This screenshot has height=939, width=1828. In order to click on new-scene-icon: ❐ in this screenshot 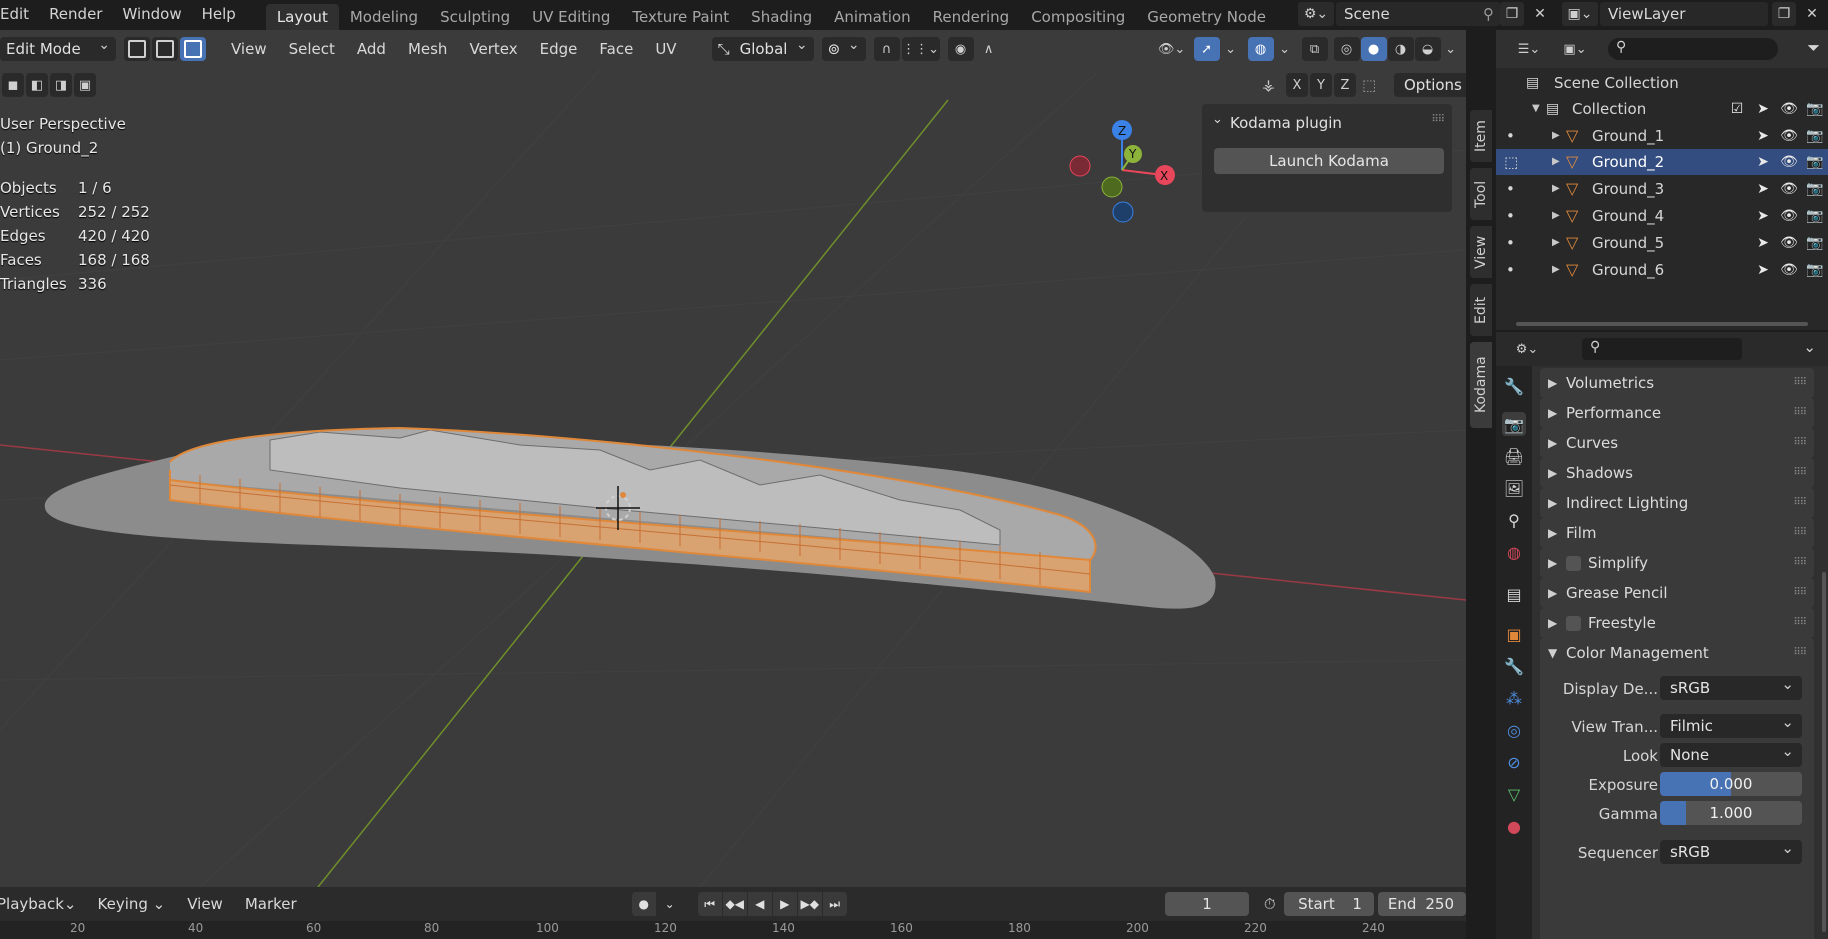, I will do `click(1512, 14)`.